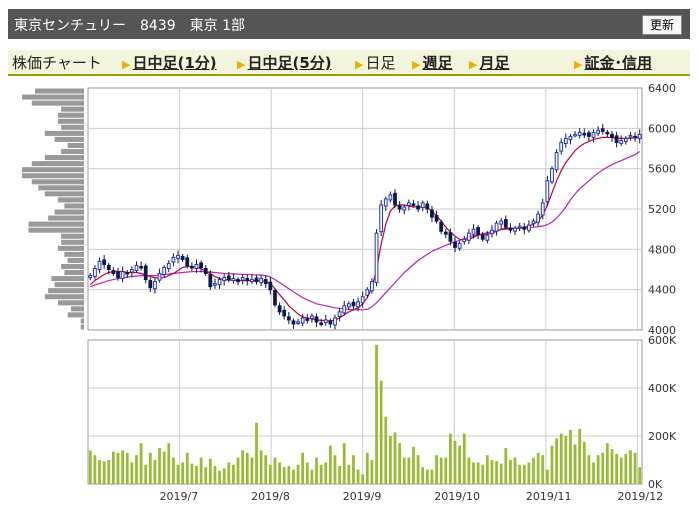 The image size is (698, 522). What do you see at coordinates (457, 496) in the screenshot?
I see `month-label: 2019/10` at bounding box center [457, 496].